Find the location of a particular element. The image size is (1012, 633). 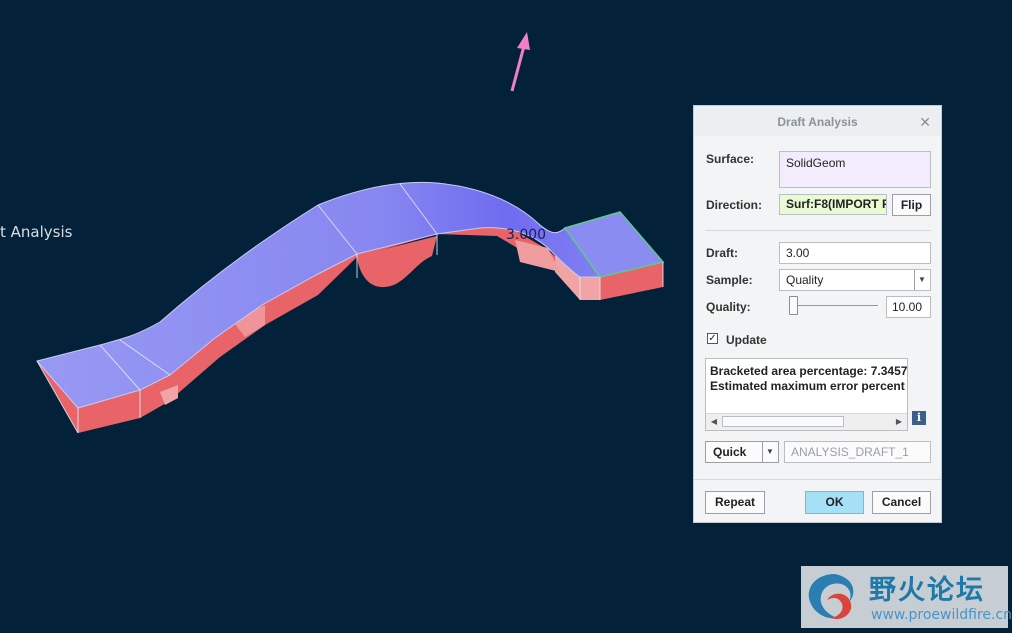

quality-slider-track is located at coordinates (834, 305).